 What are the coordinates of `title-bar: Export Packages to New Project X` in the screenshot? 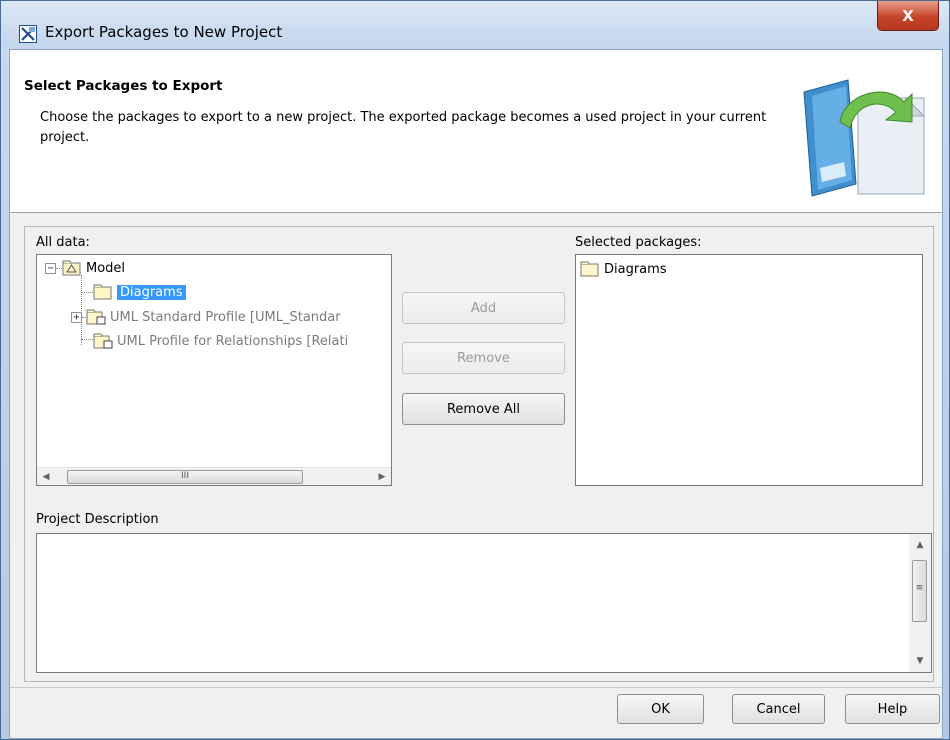 It's located at (475, 25).